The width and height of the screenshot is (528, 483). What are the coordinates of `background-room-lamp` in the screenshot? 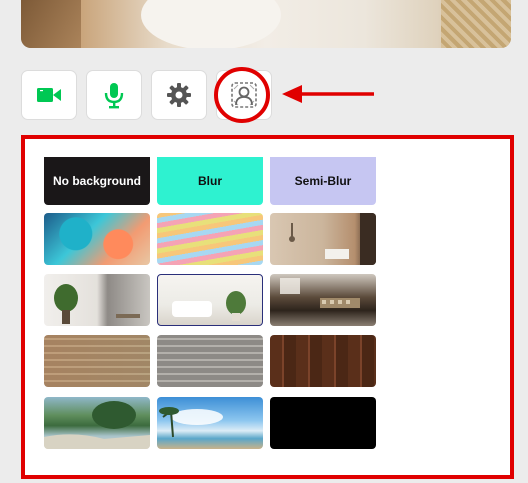 It's located at (323, 239).